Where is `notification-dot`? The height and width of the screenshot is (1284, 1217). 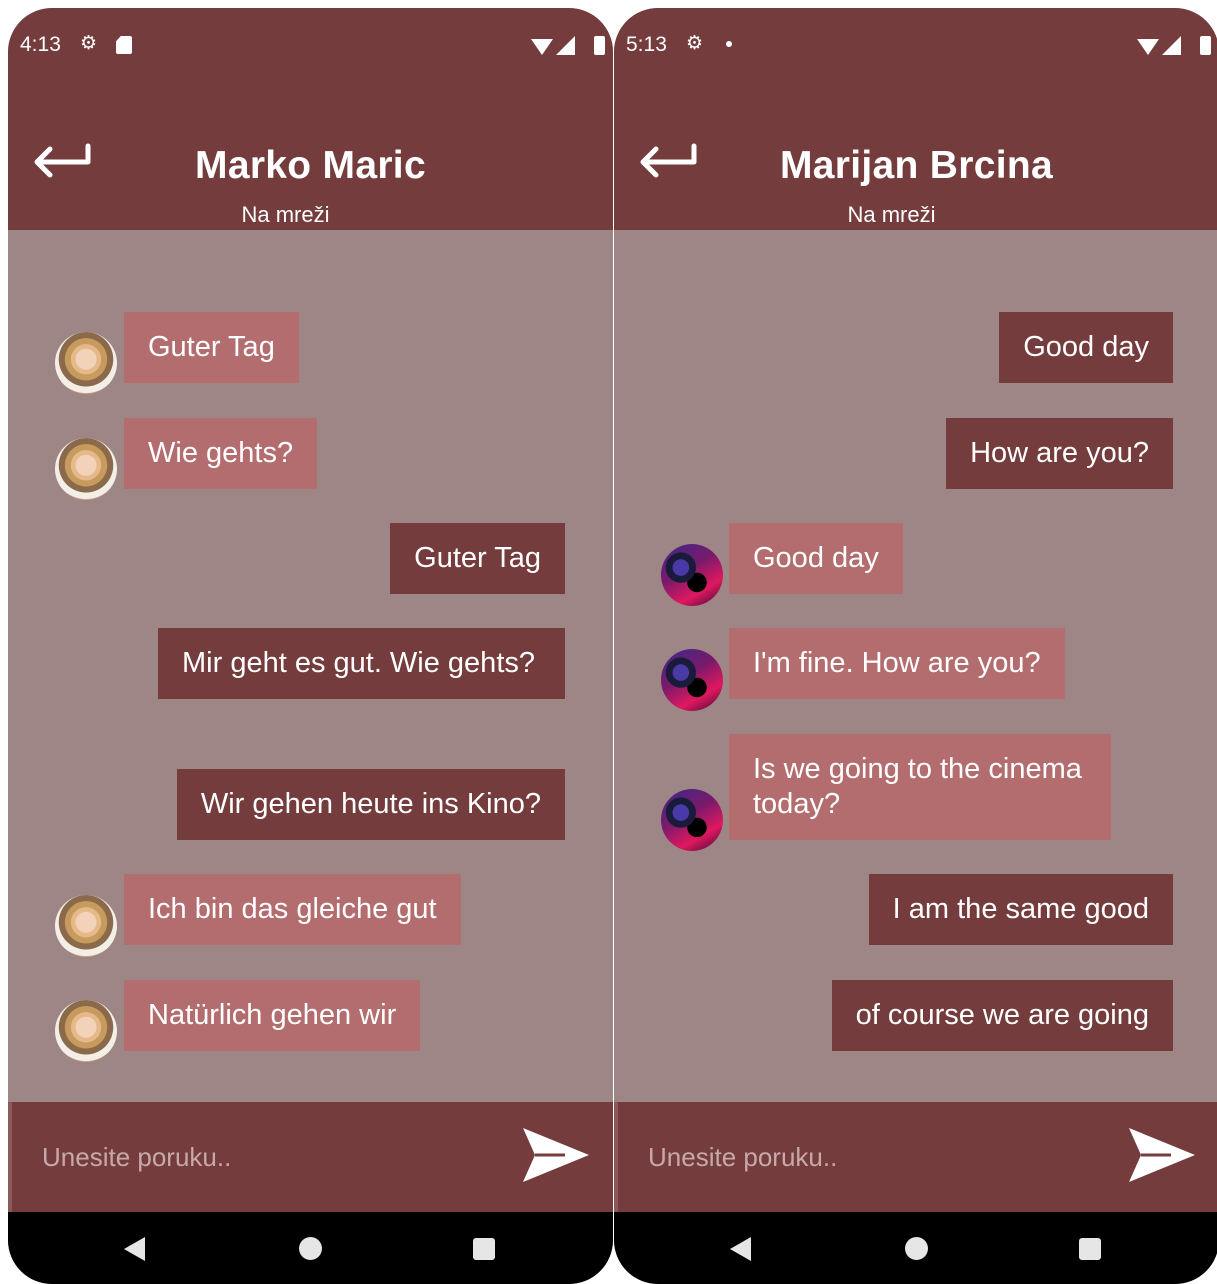
notification-dot is located at coordinates (729, 44).